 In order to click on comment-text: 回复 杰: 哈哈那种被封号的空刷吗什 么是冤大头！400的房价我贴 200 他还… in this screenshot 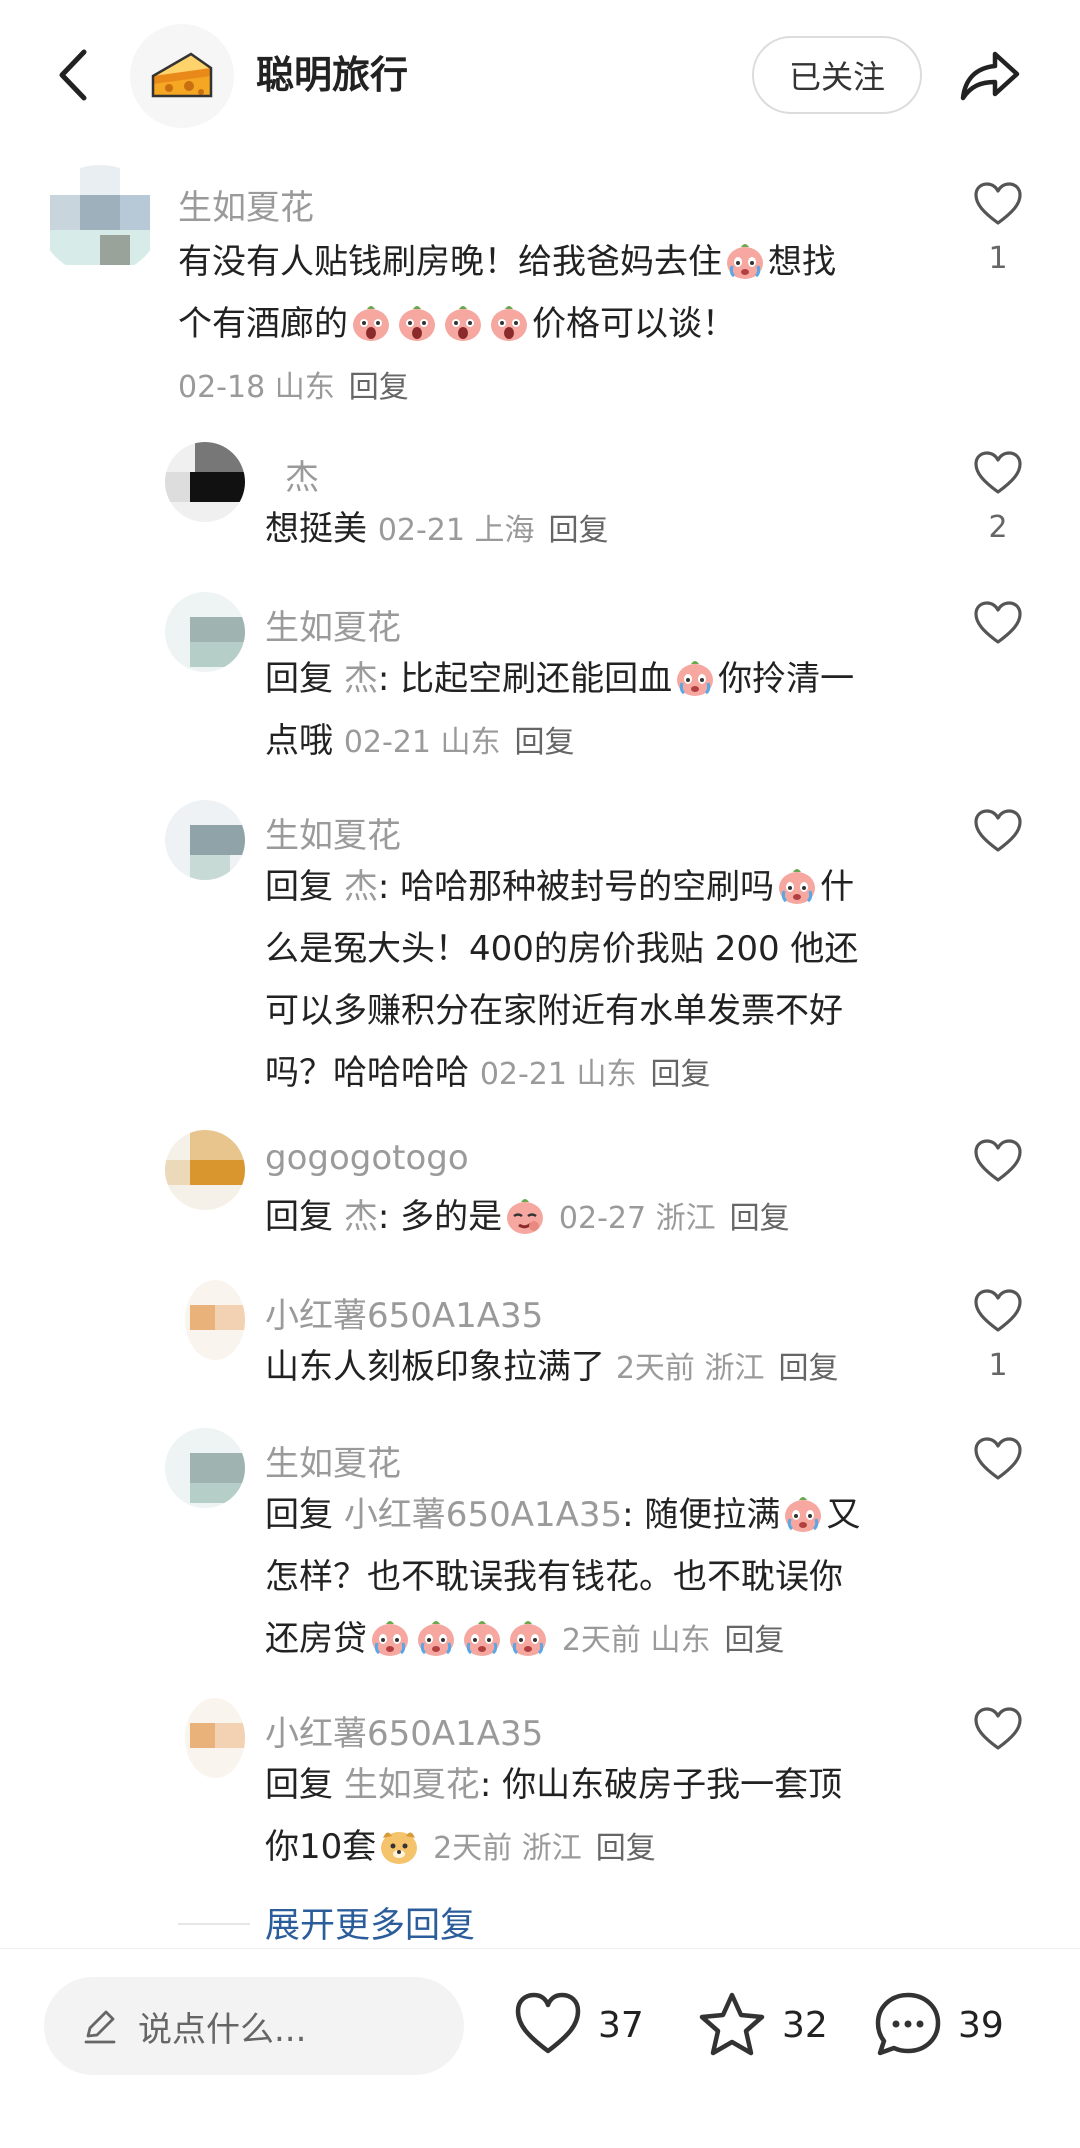, I will do `click(605, 981)`.